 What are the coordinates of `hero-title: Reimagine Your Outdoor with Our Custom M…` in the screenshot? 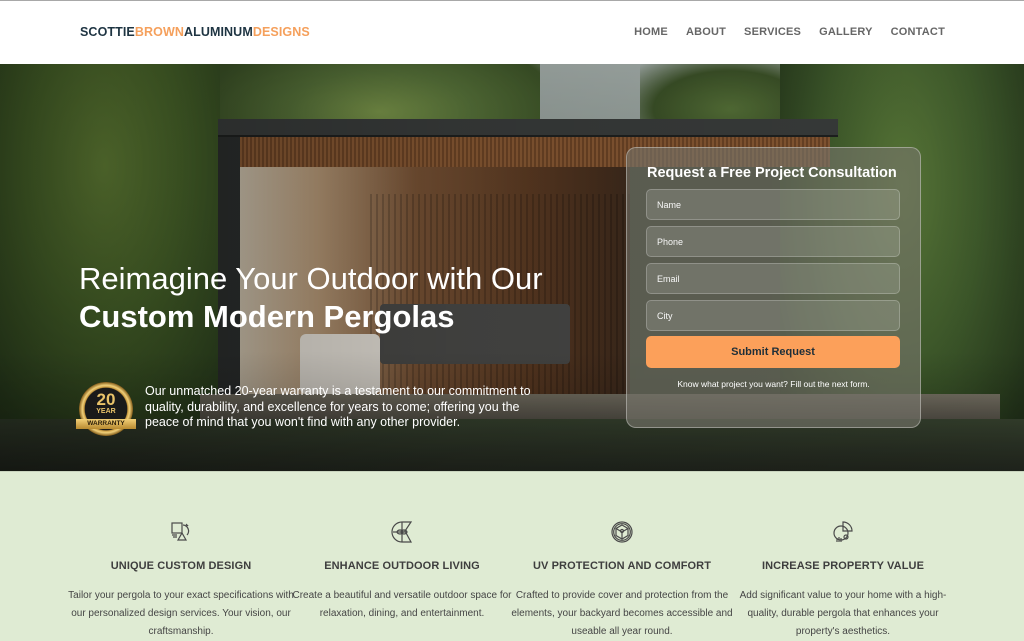 It's located at (314, 298).